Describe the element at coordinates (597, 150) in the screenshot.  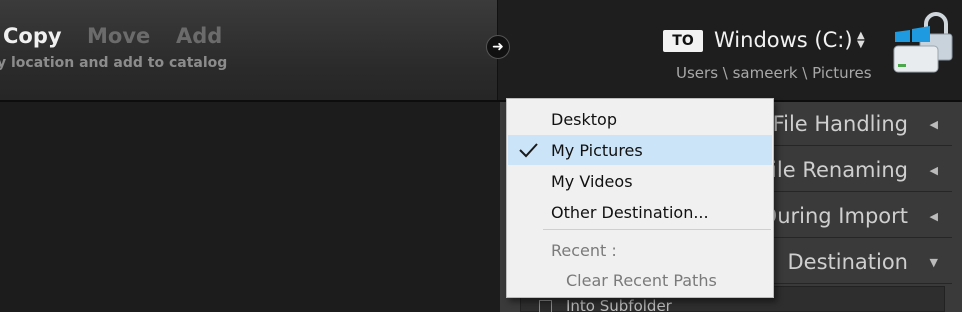
I see `menu-item-label: My Pictures` at that location.